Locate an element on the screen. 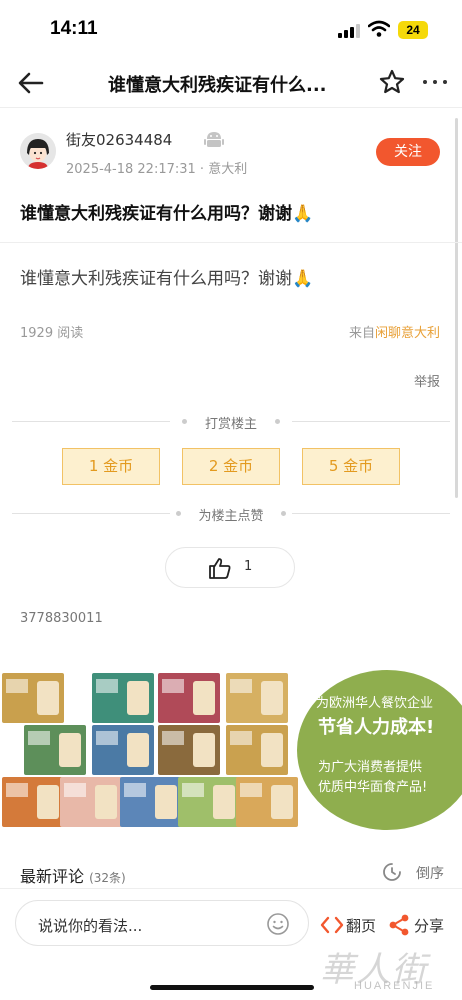  share-label: 分享 is located at coordinates (429, 926).